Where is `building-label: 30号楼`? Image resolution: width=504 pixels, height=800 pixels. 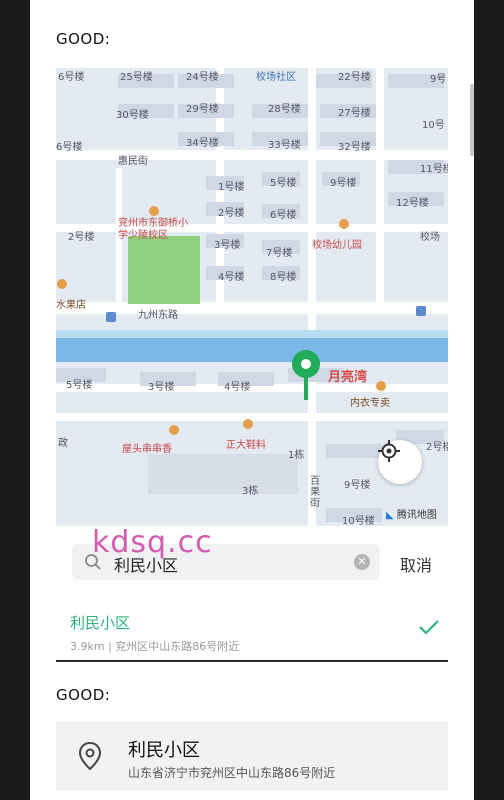
building-label: 30号楼 is located at coordinates (132, 115).